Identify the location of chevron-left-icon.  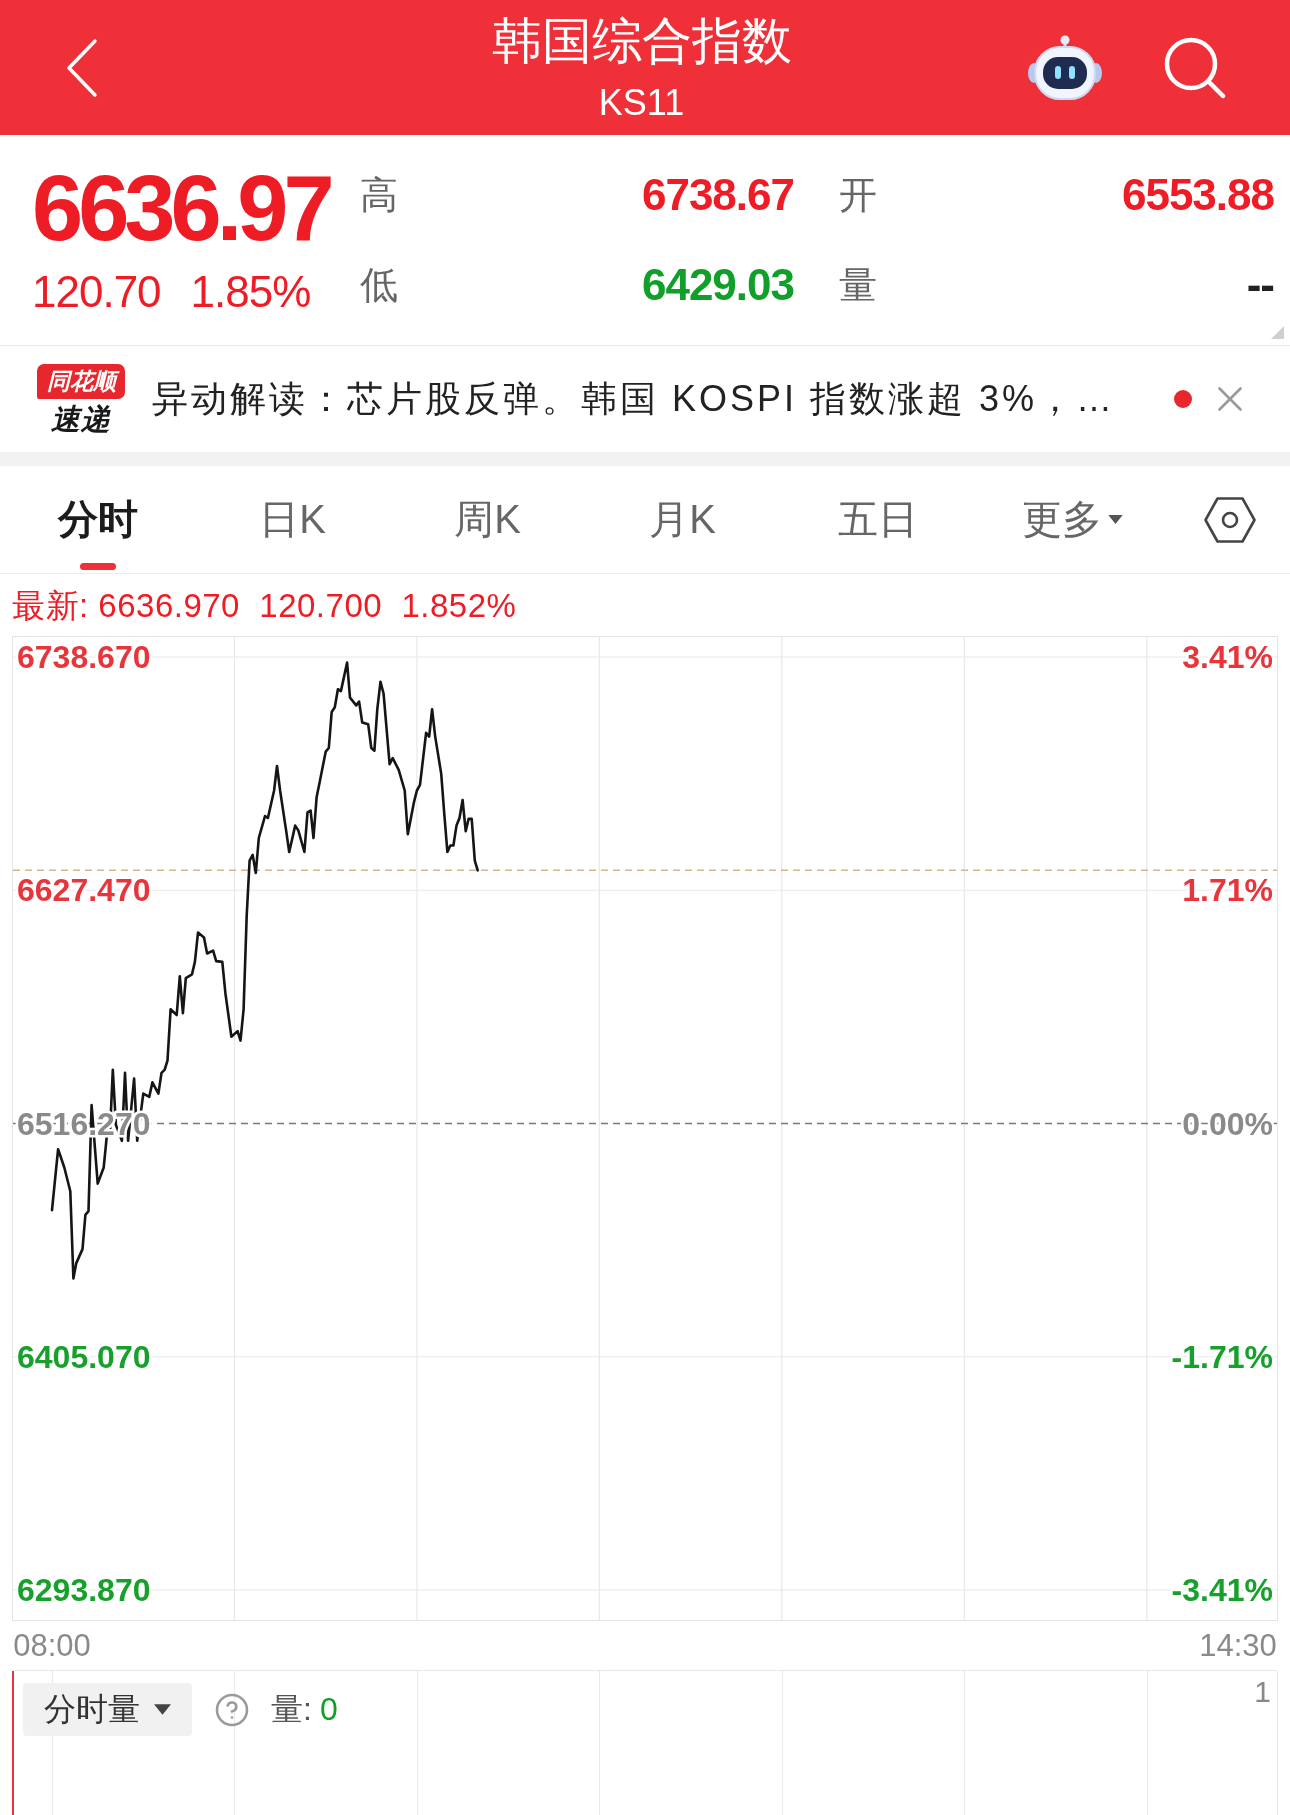
(82, 67).